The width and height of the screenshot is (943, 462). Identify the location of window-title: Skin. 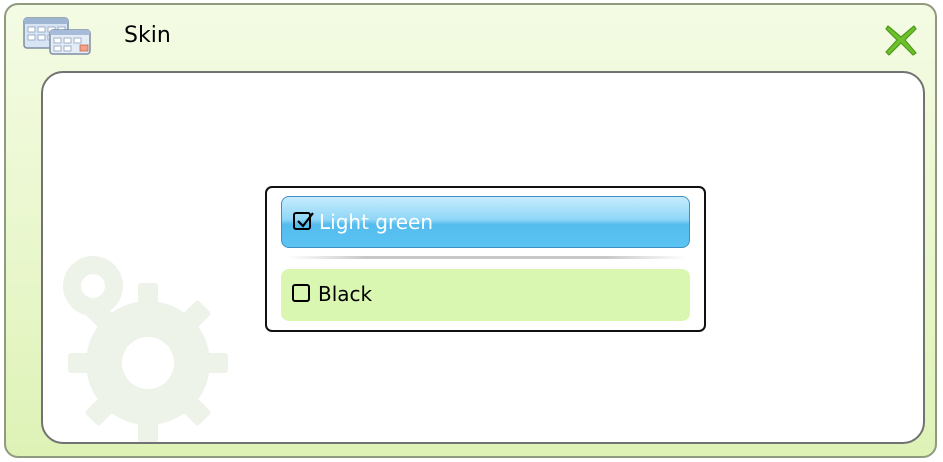
(147, 35).